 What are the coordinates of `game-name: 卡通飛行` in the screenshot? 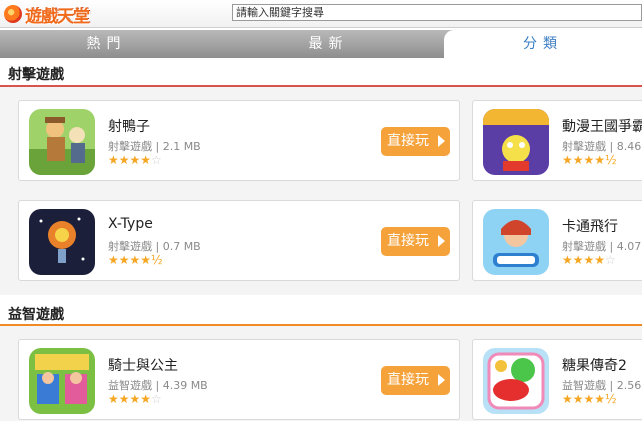 It's located at (590, 227).